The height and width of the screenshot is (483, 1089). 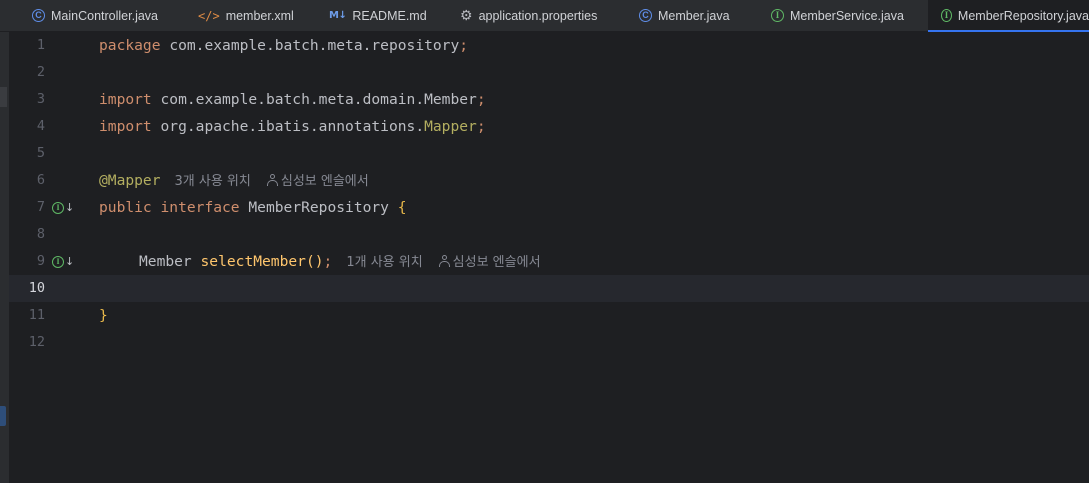 What do you see at coordinates (40, 207) in the screenshot?
I see `line-number: 7` at bounding box center [40, 207].